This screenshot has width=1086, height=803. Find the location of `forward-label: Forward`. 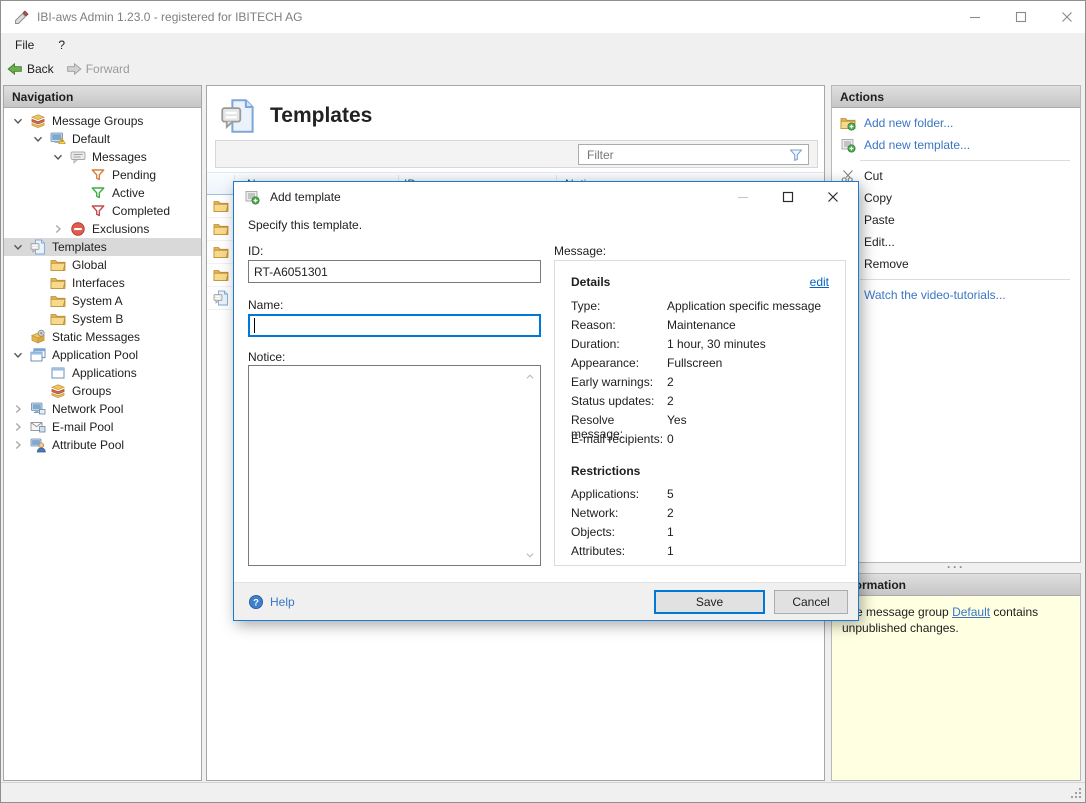

forward-label: Forward is located at coordinates (107, 69).